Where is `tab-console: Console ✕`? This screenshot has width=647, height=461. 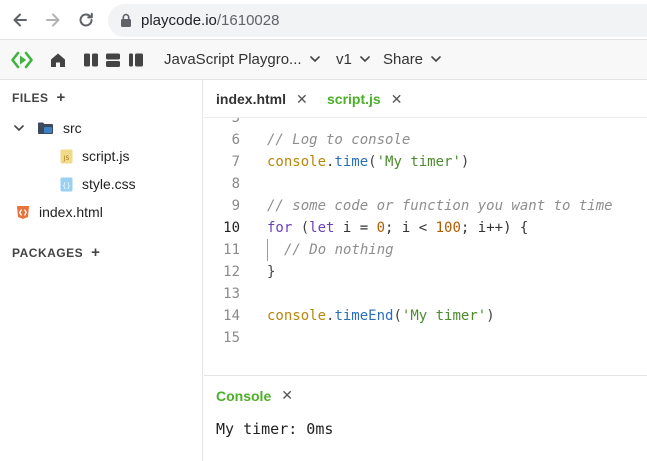
tab-console: Console ✕ is located at coordinates (254, 395).